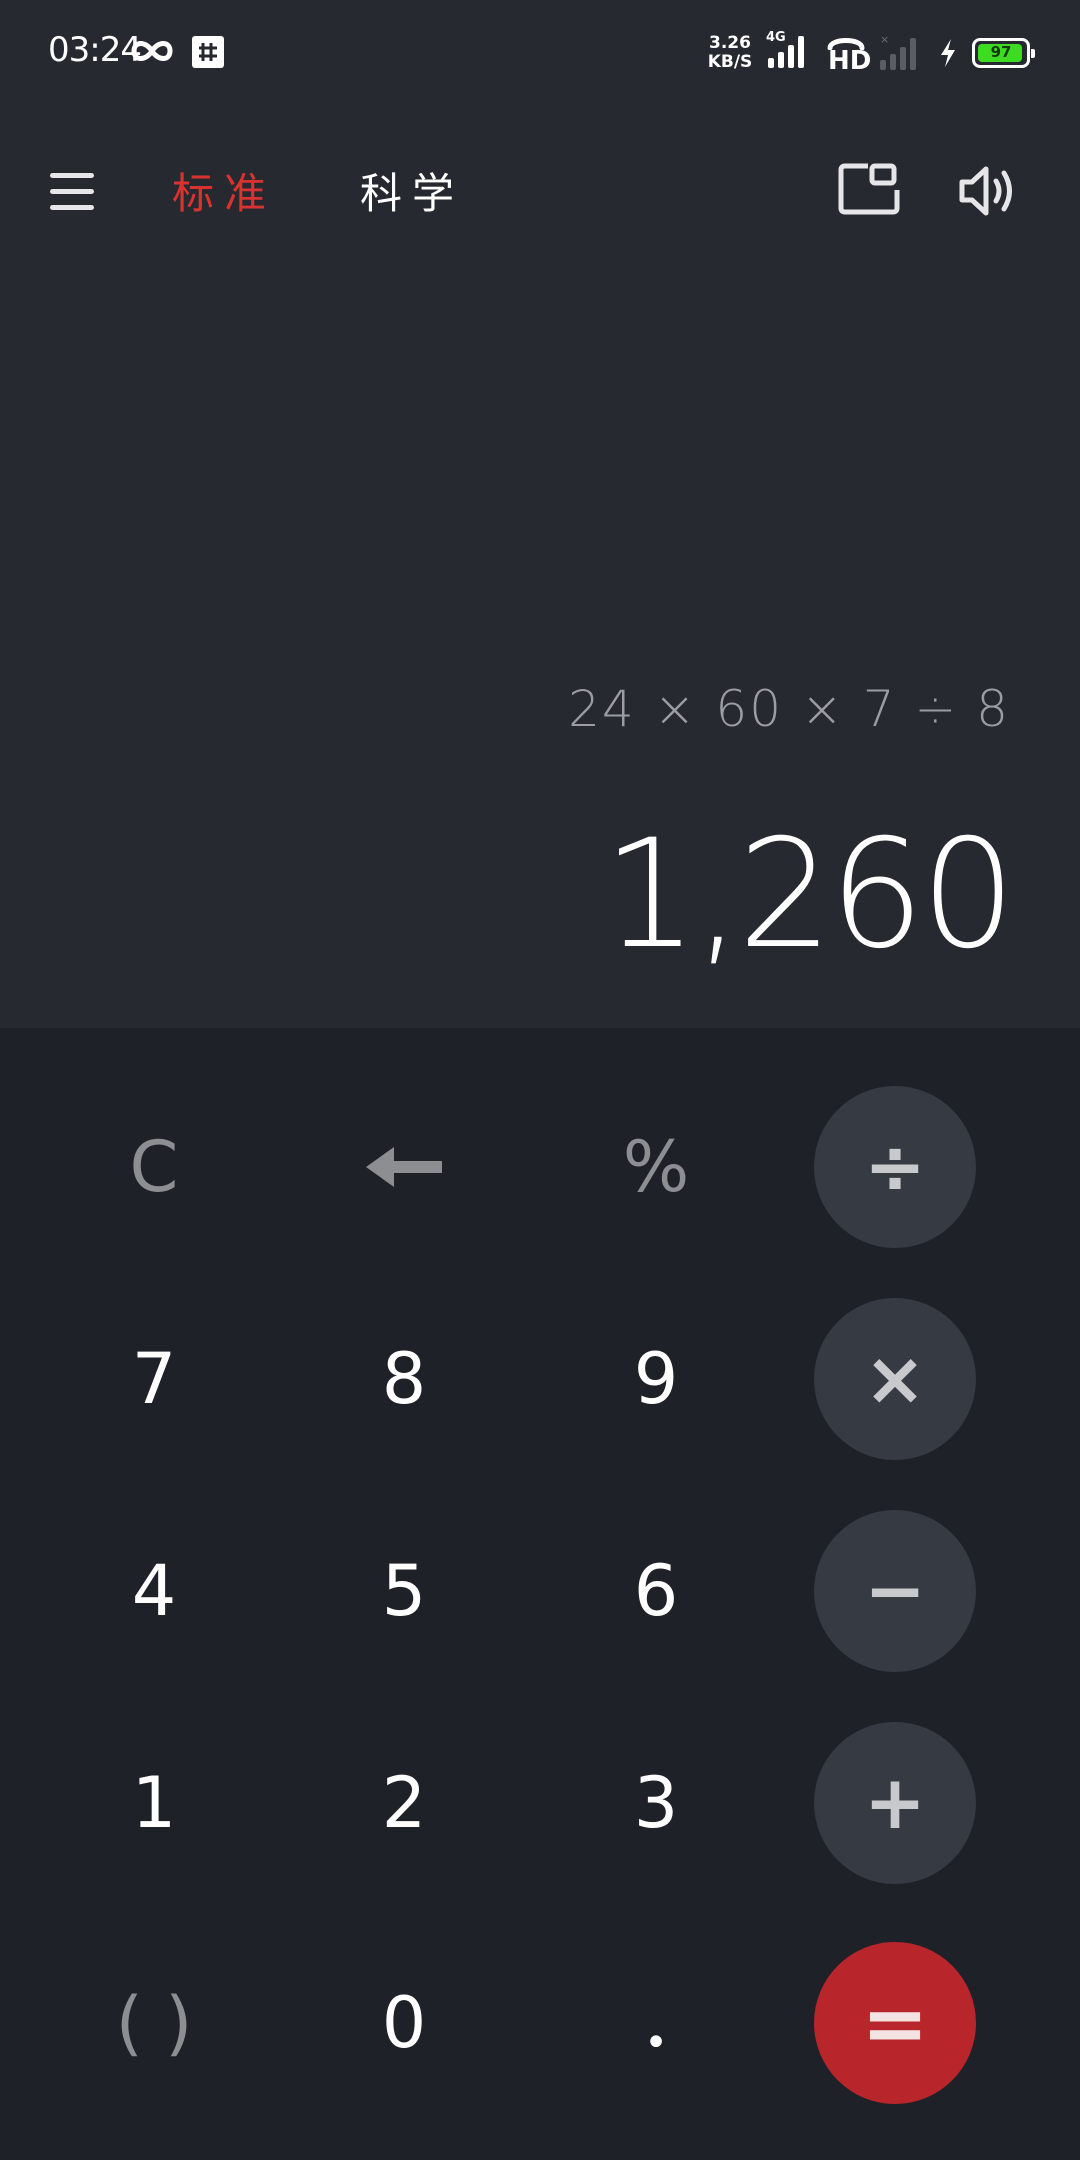 This screenshot has height=2160, width=1080. Describe the element at coordinates (412, 190) in the screenshot. I see `tab-scientific: 科学` at that location.